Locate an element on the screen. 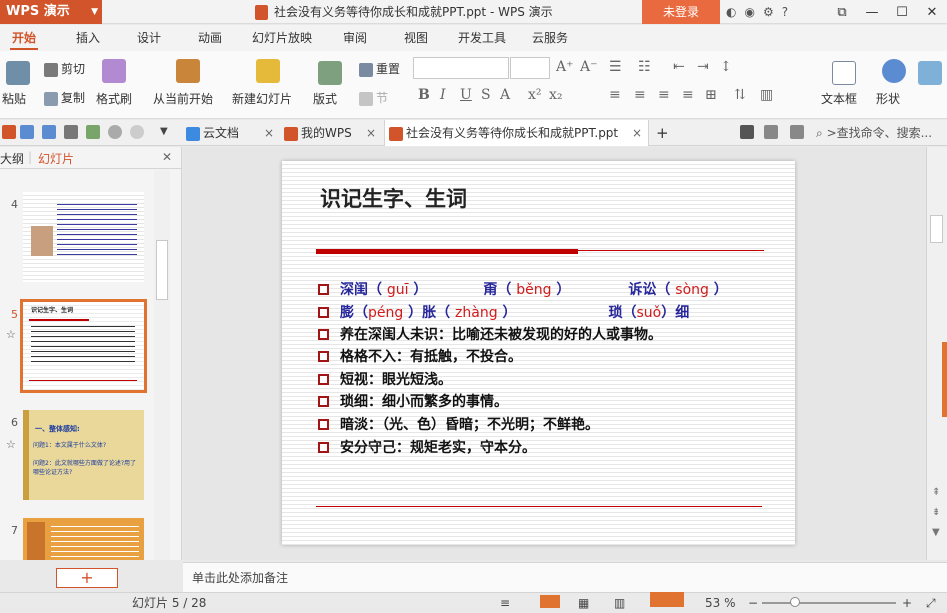 The width and height of the screenshot is (947, 613). textbox-button: 文本框 is located at coordinates (839, 98).